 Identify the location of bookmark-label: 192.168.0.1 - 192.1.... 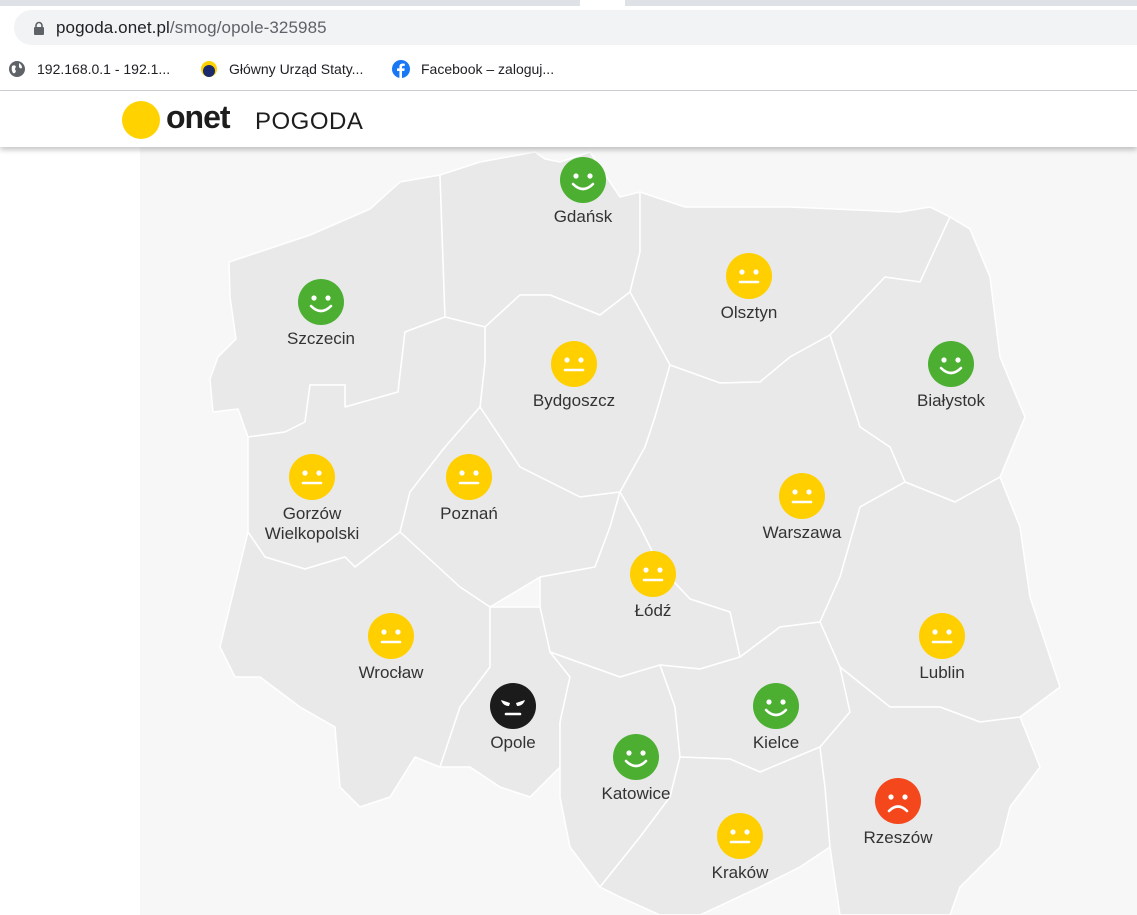
(104, 69).